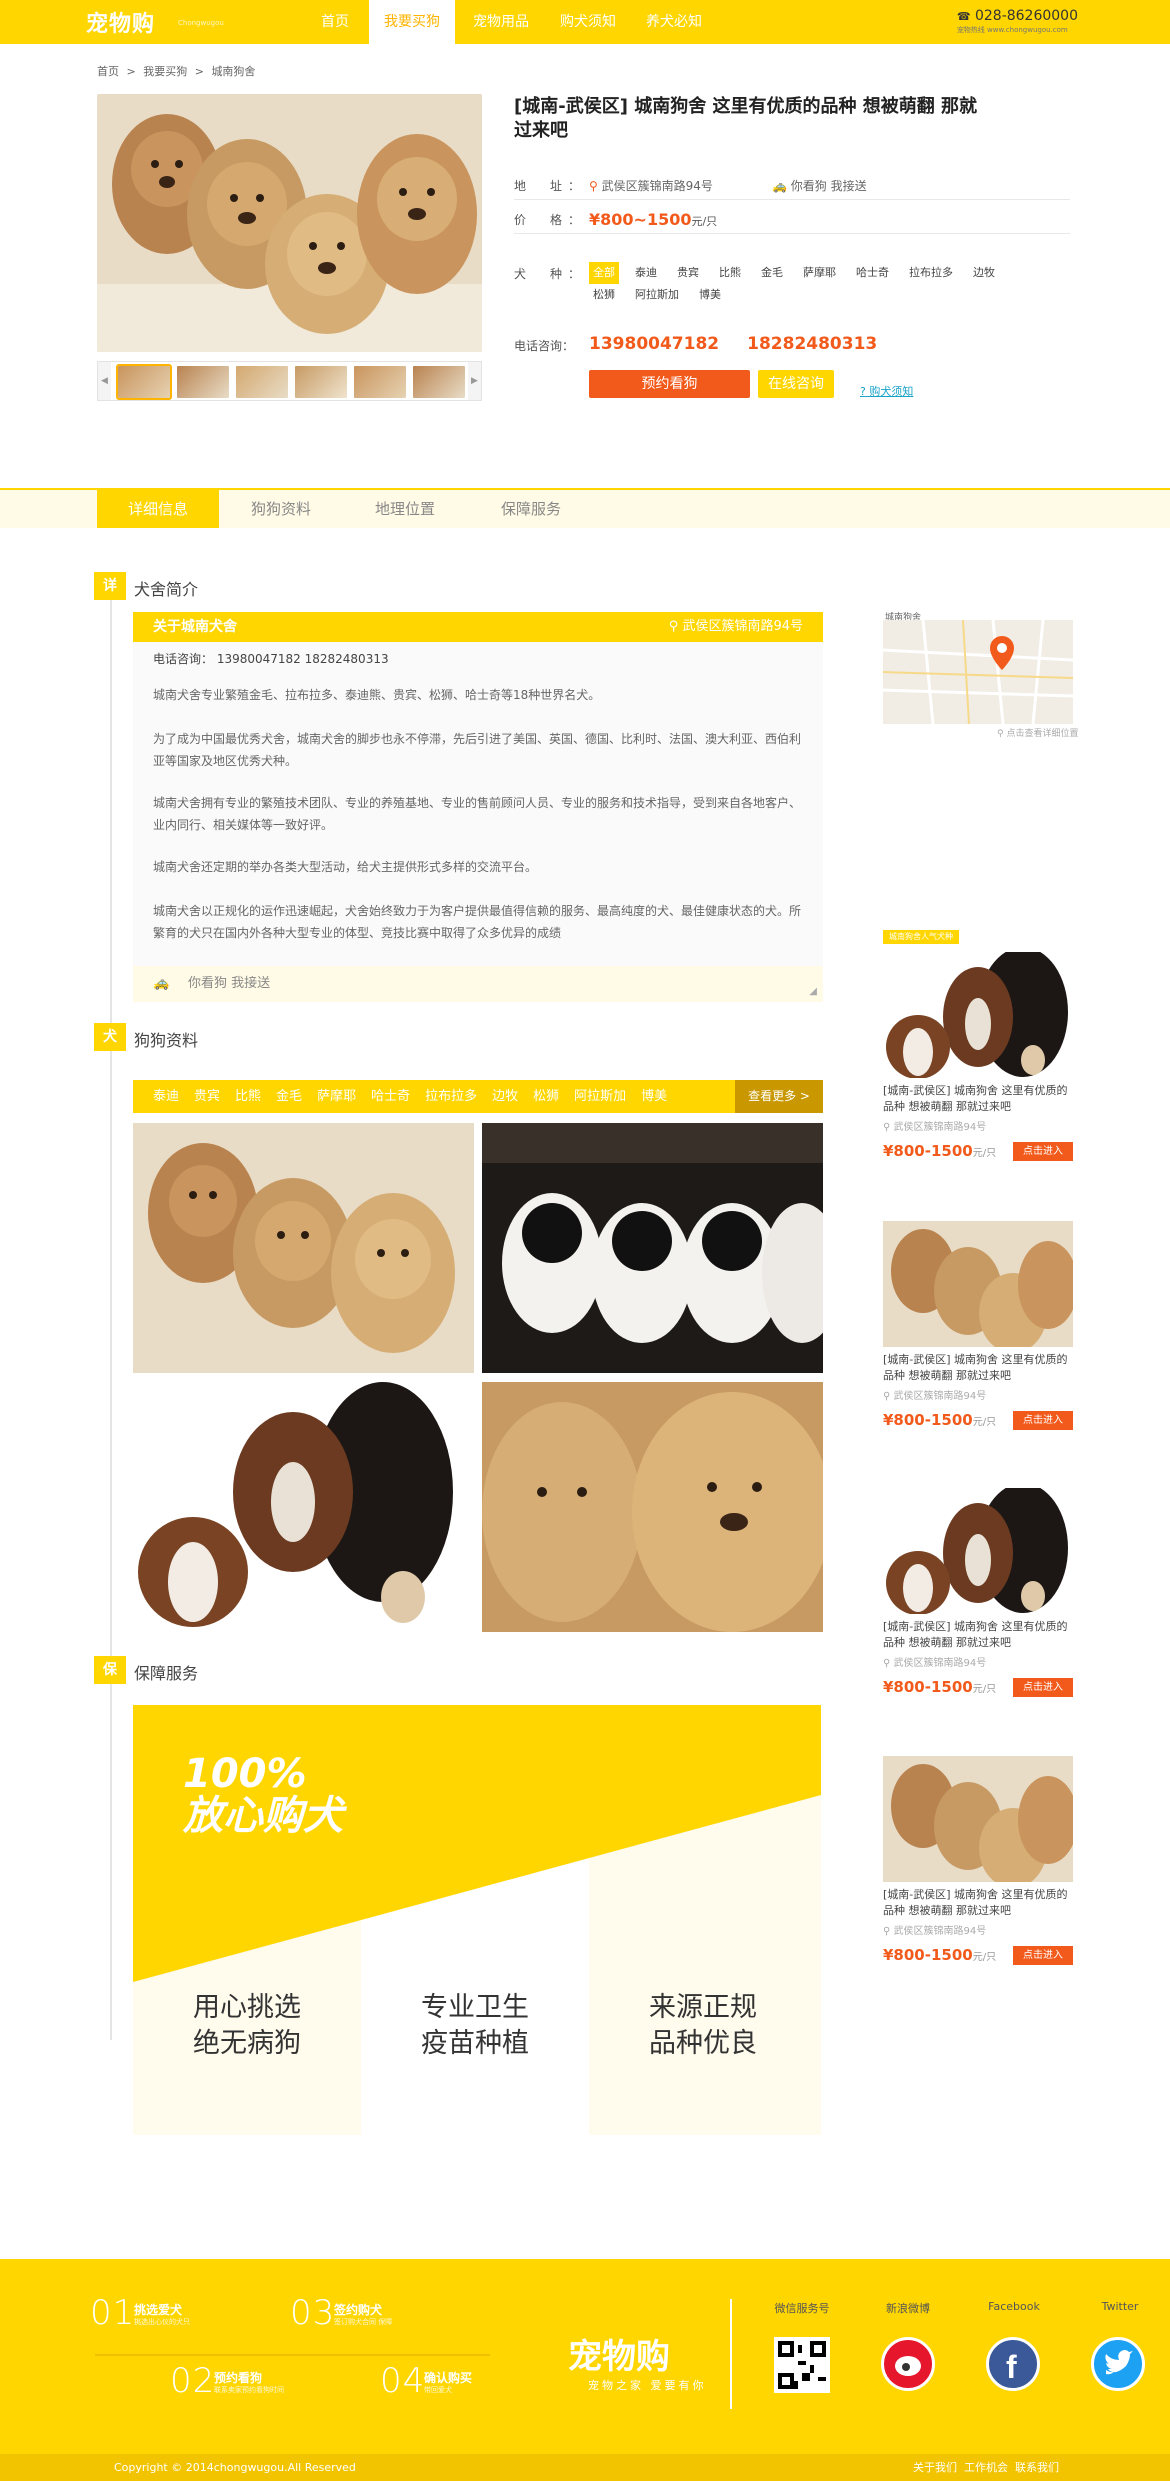 The image size is (1170, 2481). Describe the element at coordinates (390, 1096) in the screenshot. I see `breed-category-item: 哈士奇` at that location.